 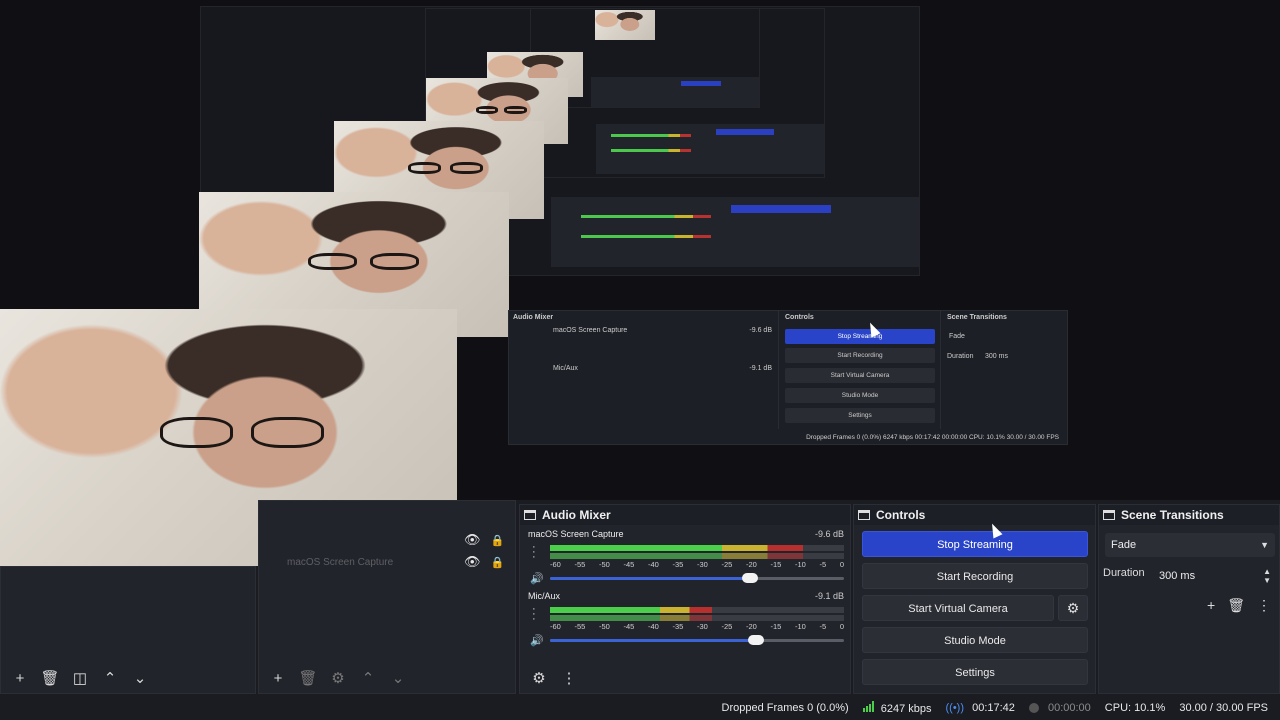 I want to click on cpu-usage: CPU: 10.1%, so click(x=1135, y=708).